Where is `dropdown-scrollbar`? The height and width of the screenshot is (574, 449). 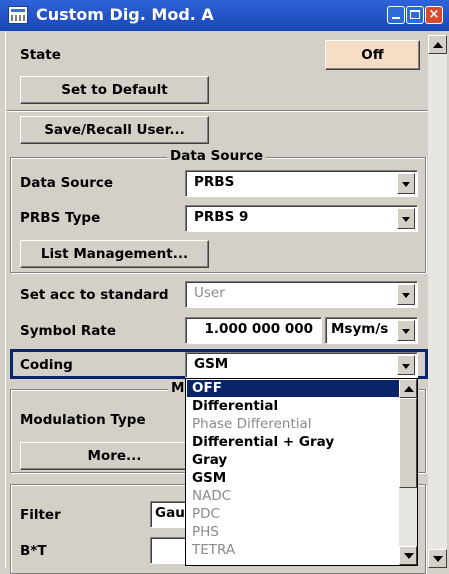 dropdown-scrollbar is located at coordinates (408, 472).